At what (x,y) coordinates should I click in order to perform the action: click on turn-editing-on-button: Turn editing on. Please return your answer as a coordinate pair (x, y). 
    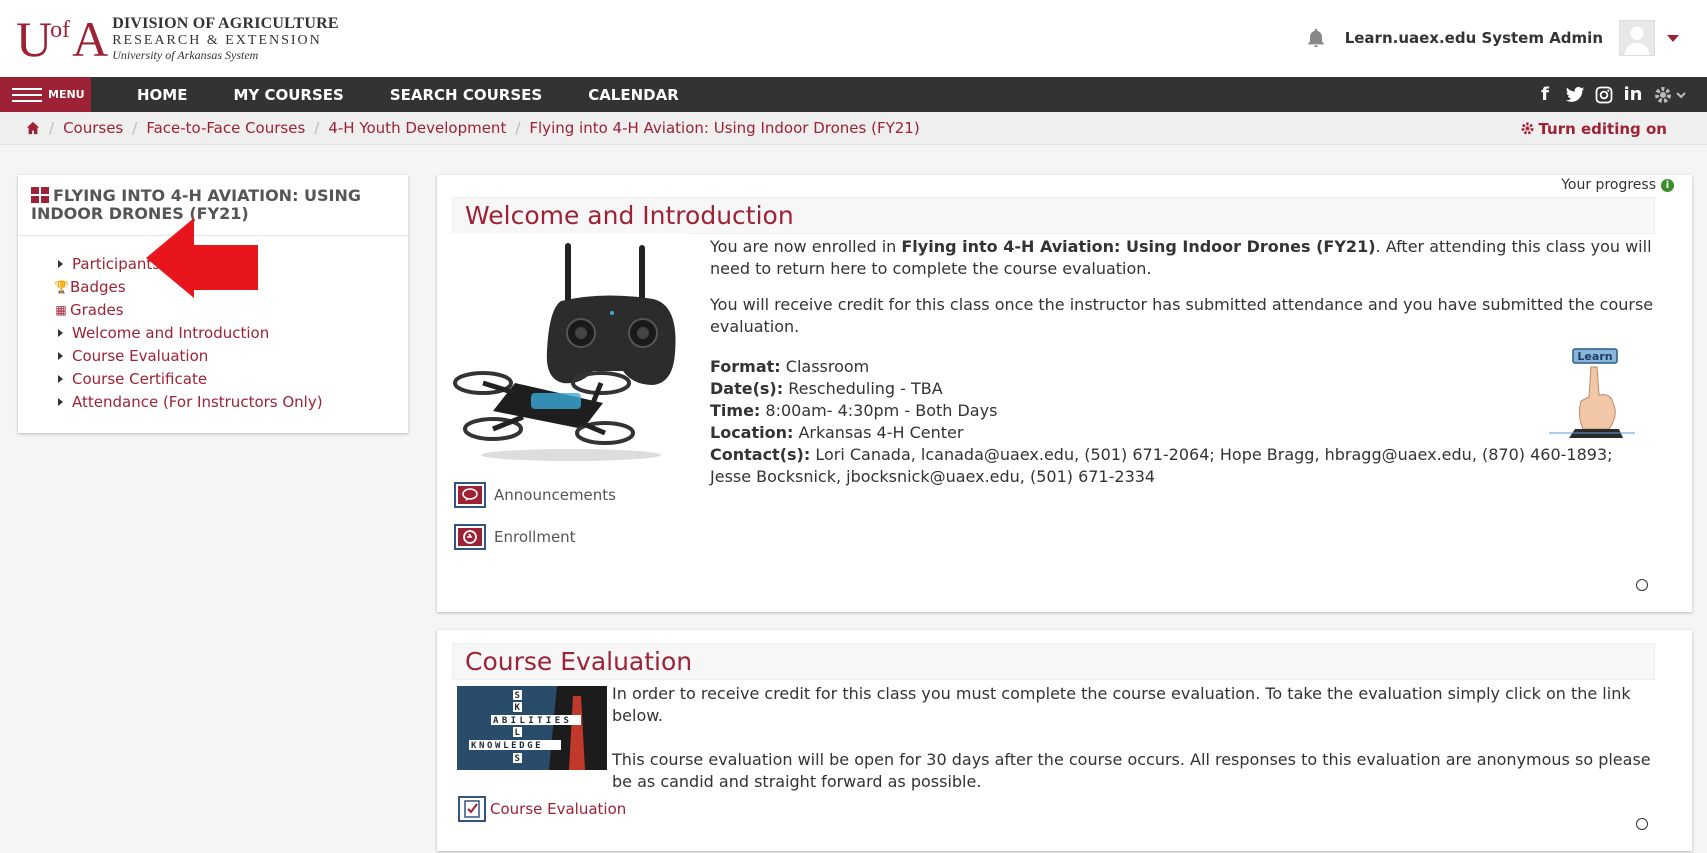
    Looking at the image, I should click on (1593, 128).